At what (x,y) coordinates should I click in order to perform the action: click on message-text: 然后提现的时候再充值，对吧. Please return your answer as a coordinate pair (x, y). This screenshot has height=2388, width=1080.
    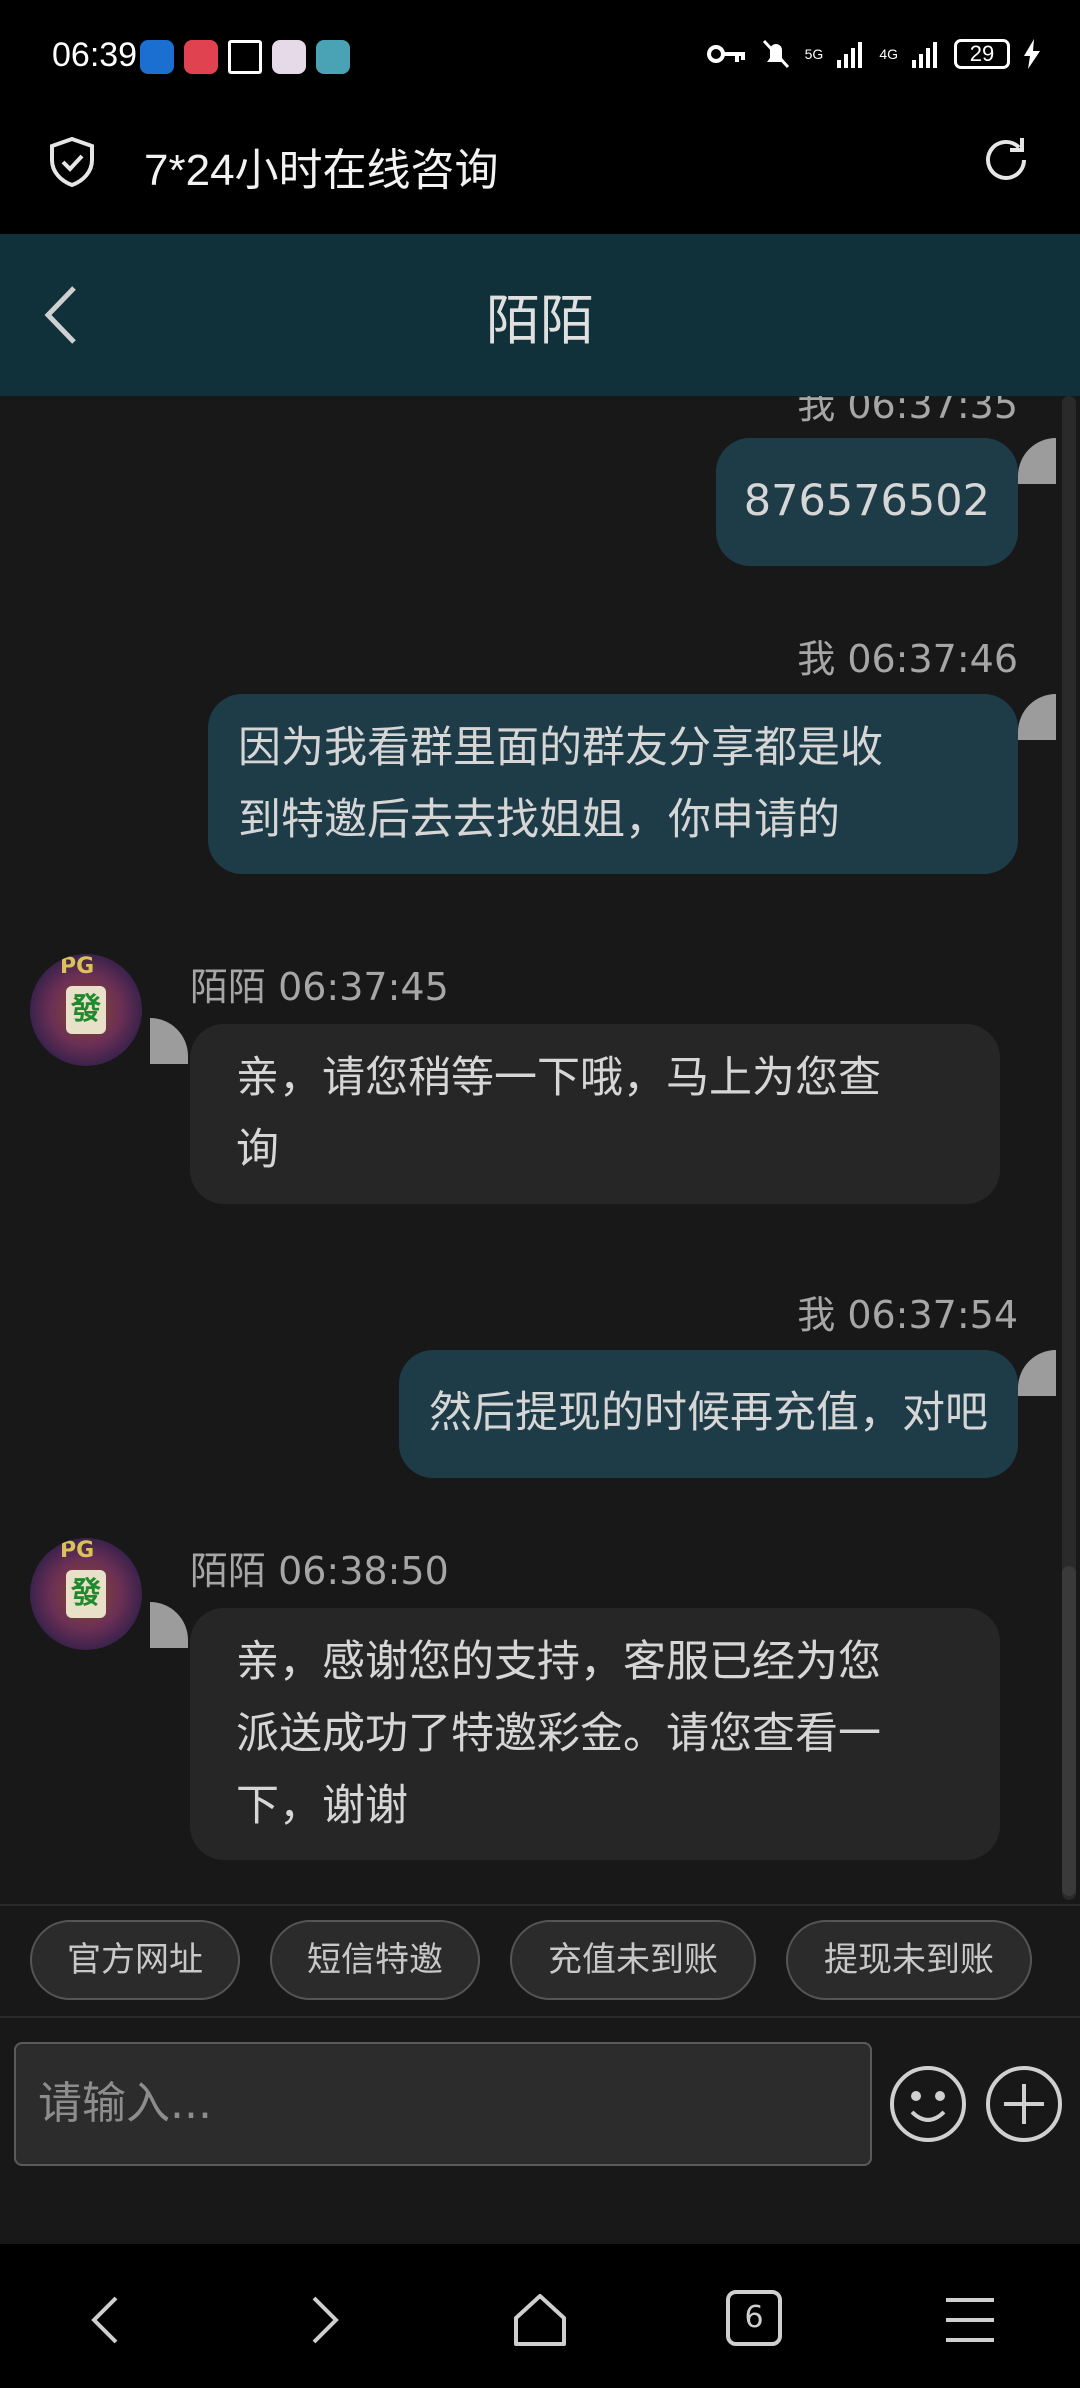
    Looking at the image, I should click on (708, 1413).